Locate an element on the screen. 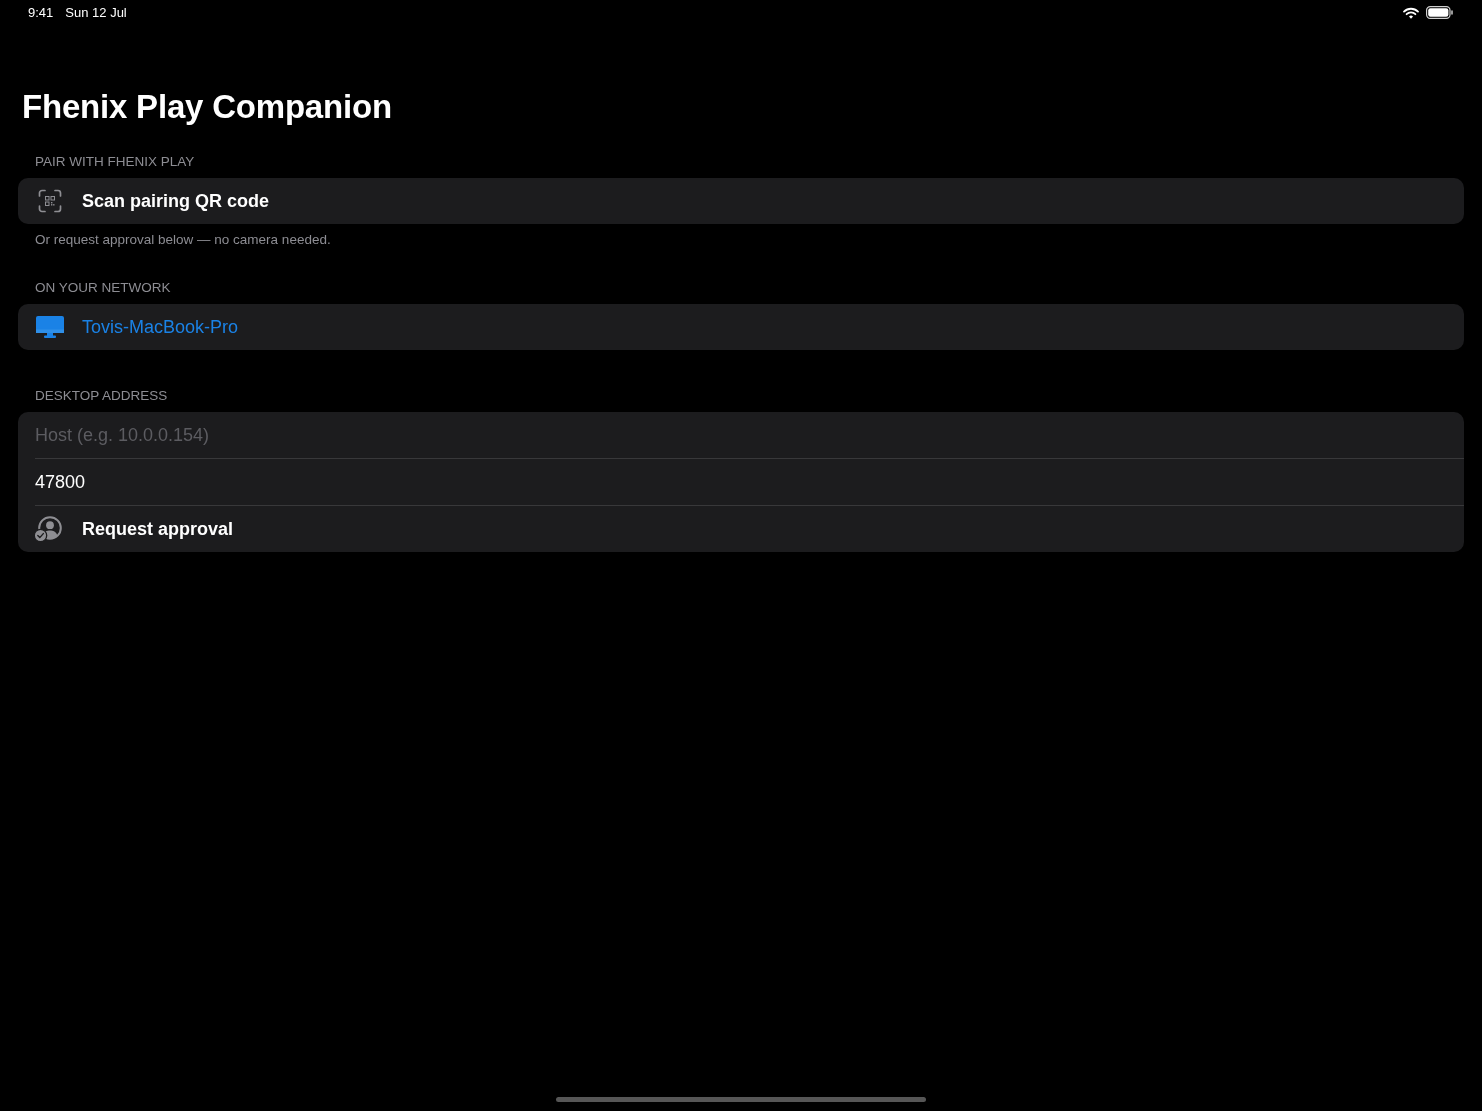  section-header: ON YOUR NETWORK is located at coordinates (103, 288).